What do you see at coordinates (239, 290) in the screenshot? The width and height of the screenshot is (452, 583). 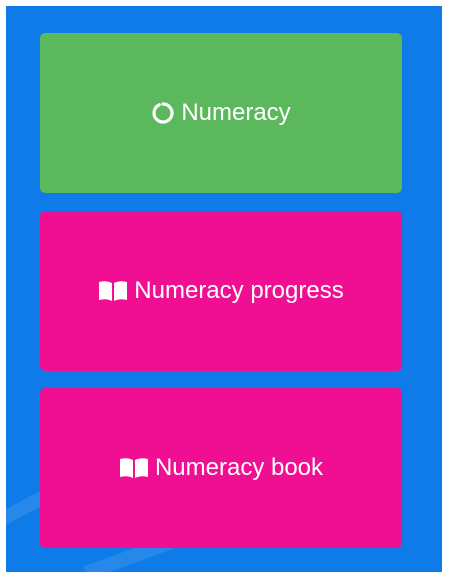 I see `numeracy-progress-tile-label: Numeracy progress` at bounding box center [239, 290].